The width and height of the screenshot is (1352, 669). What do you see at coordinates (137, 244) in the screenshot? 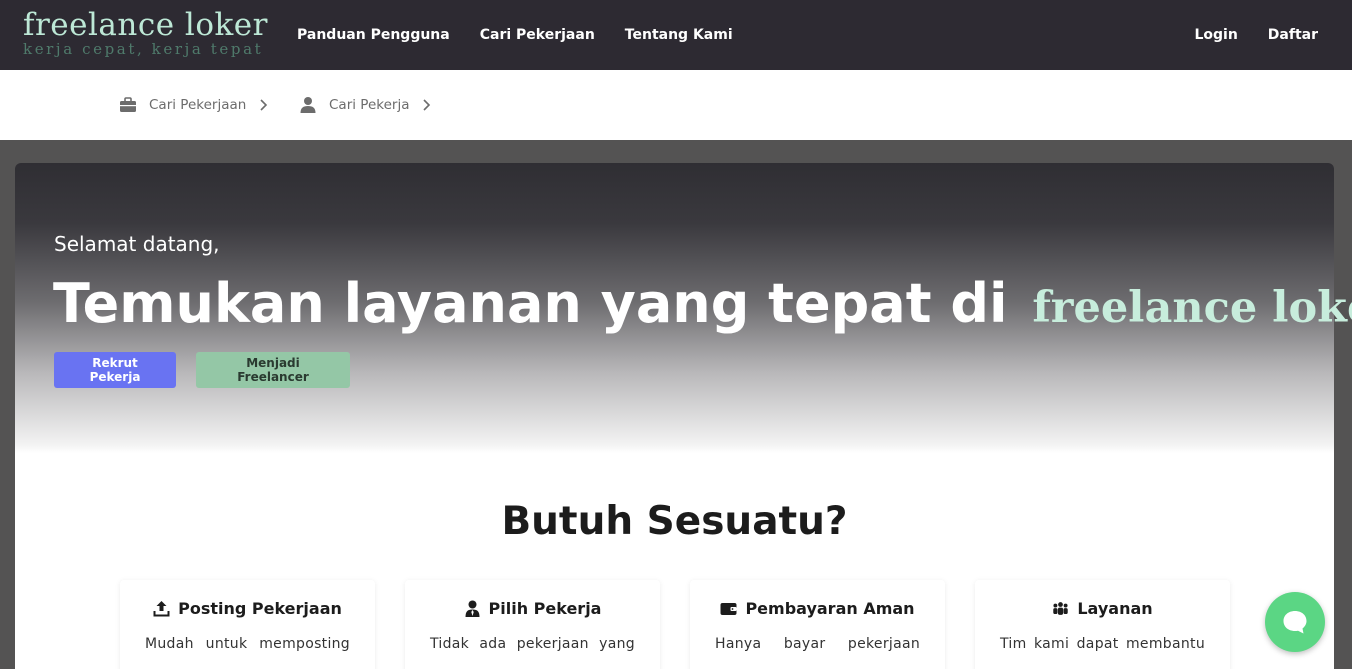
I see `hero-greeting: Selamat datang,` at bounding box center [137, 244].